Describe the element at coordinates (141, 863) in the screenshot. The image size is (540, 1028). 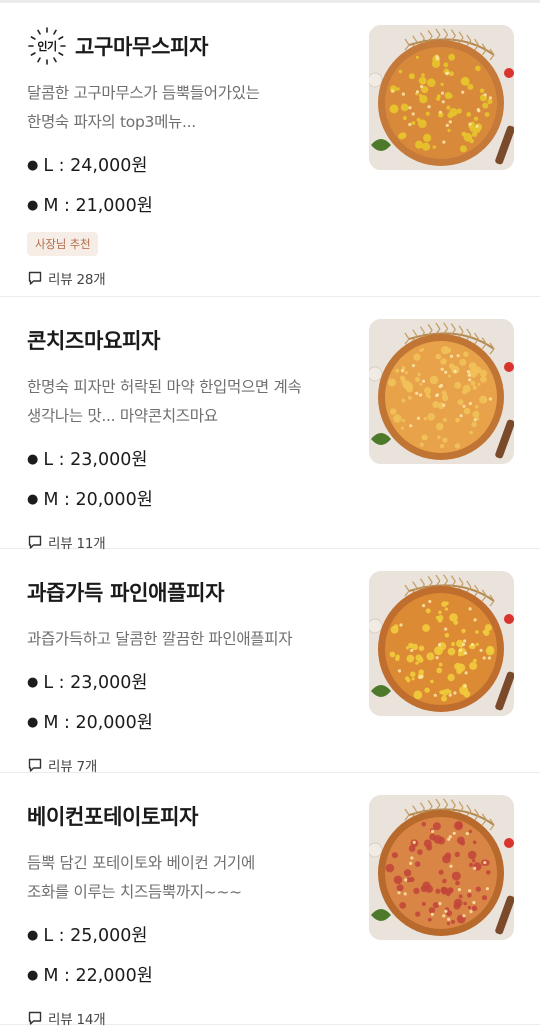
I see `description-line: 듬뿍 담긴 포테이토와 베이컨 거기에` at that location.